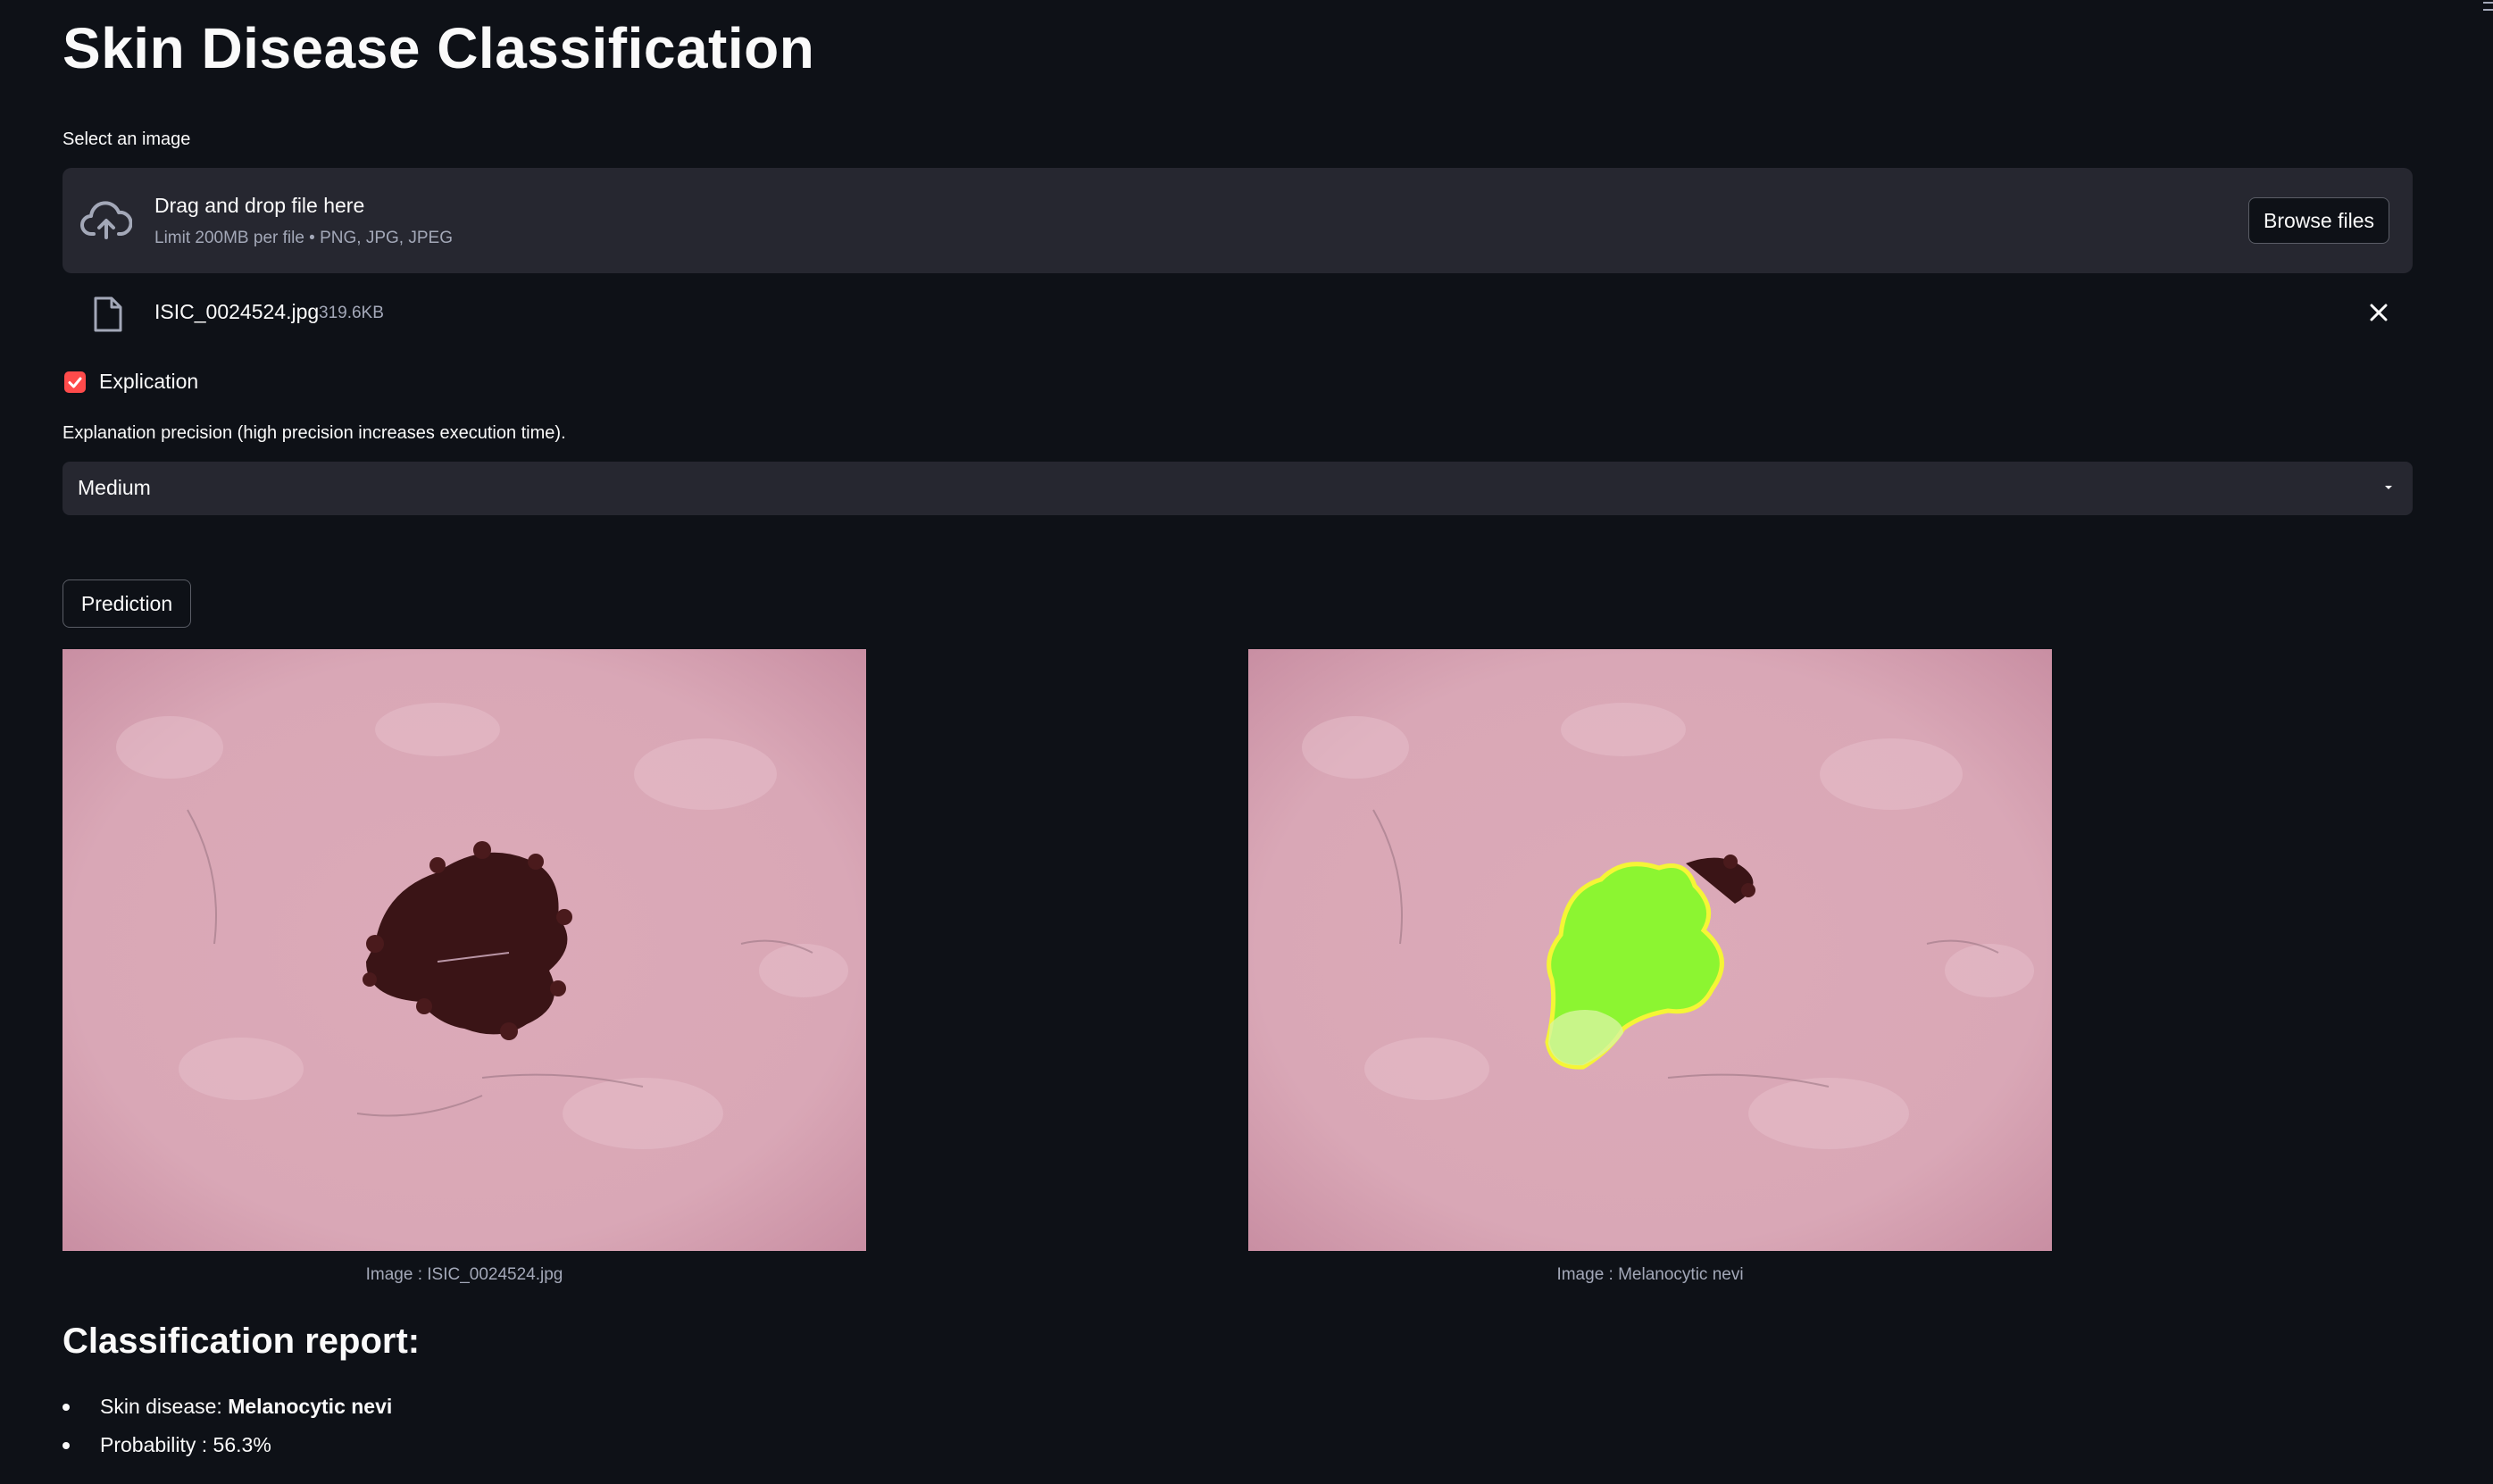 The image size is (2493, 1484). I want to click on checkmark-icon, so click(75, 382).